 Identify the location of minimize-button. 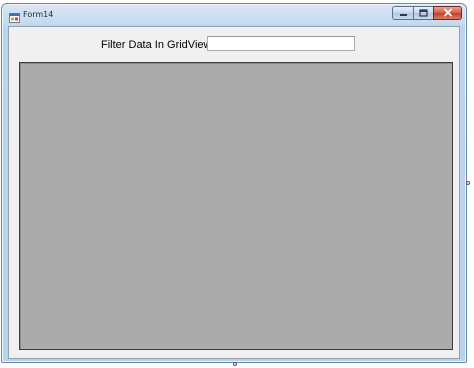
(402, 13).